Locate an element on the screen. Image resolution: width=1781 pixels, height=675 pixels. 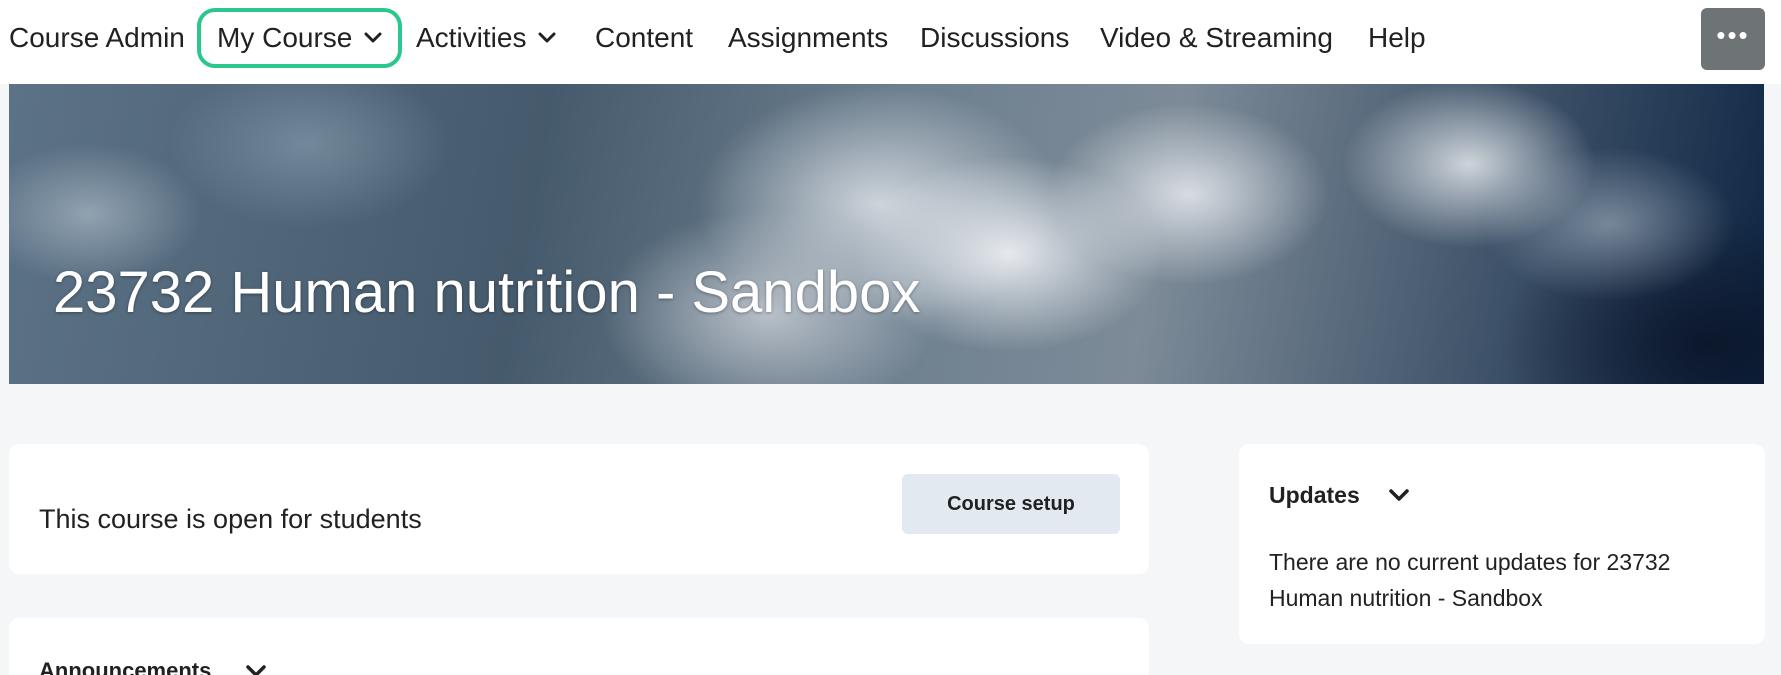
nav-item-help: Help is located at coordinates (1397, 38).